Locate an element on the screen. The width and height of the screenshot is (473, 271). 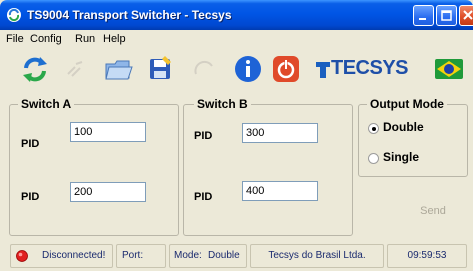
minimize-button is located at coordinates (423, 15).